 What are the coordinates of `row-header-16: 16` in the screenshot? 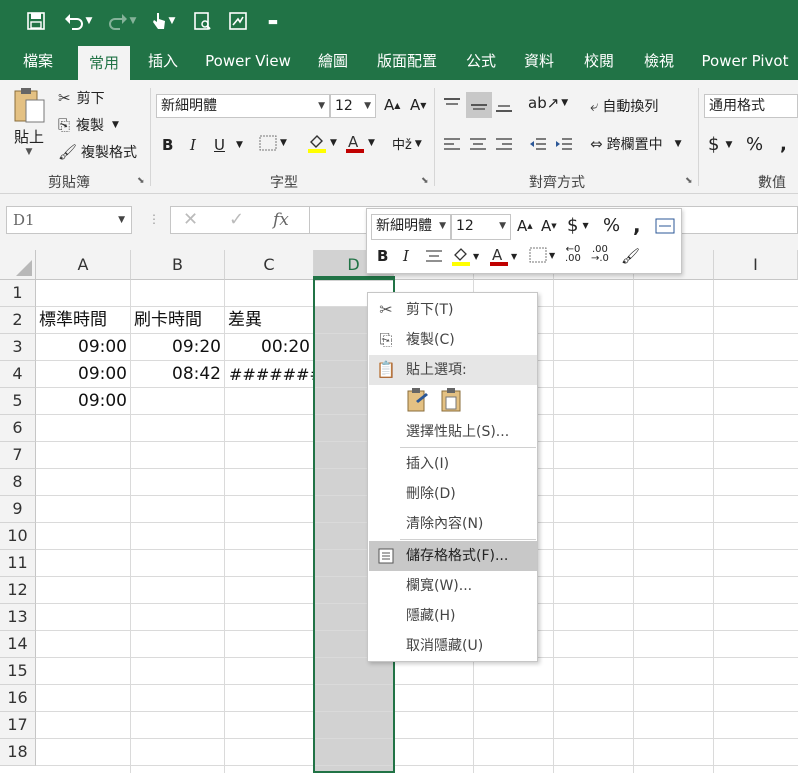 It's located at (18, 698).